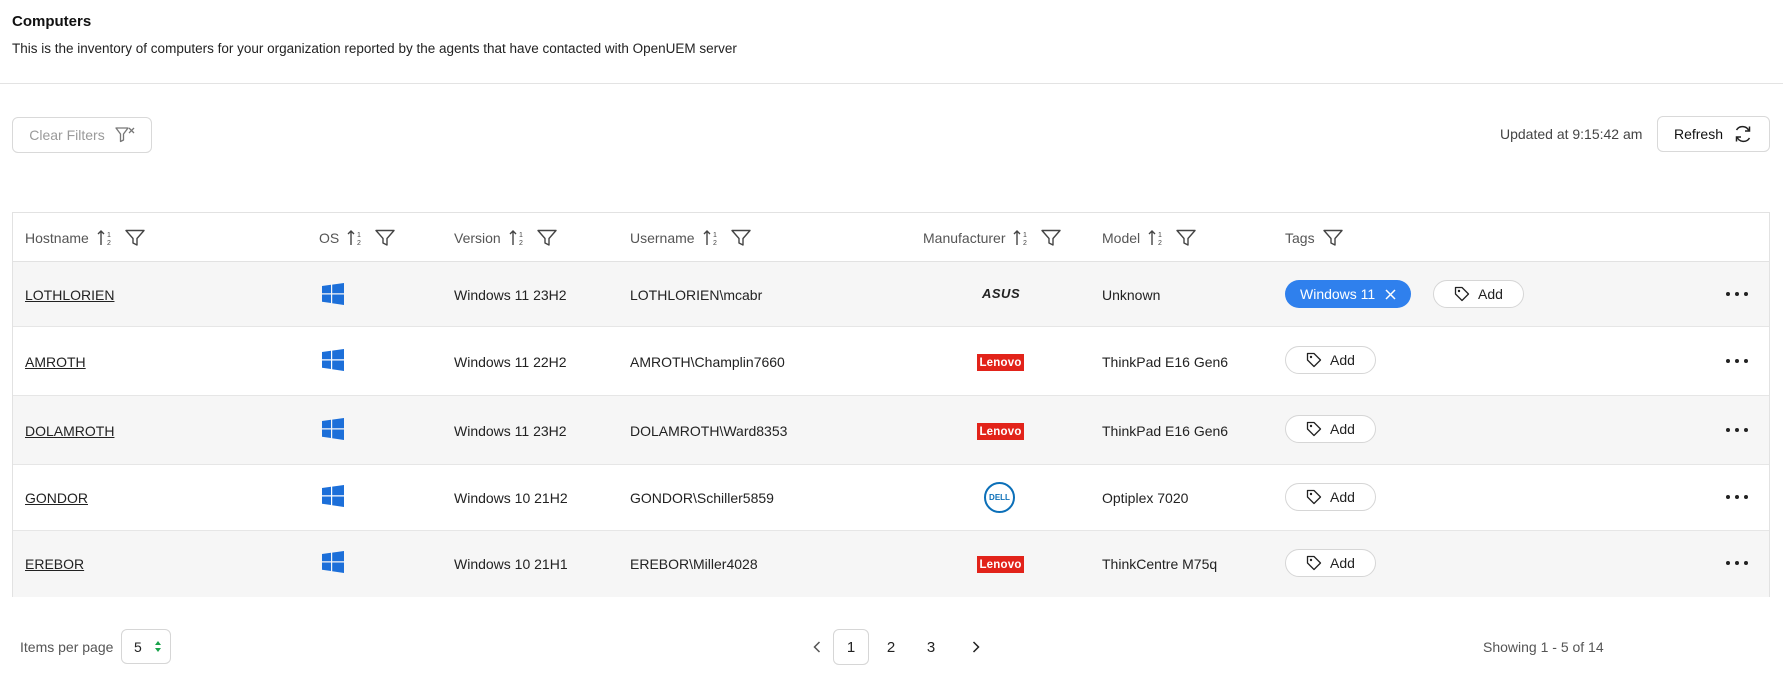 This screenshot has height=681, width=1783. What do you see at coordinates (54, 564) in the screenshot?
I see `hostname-link: EREBOR` at bounding box center [54, 564].